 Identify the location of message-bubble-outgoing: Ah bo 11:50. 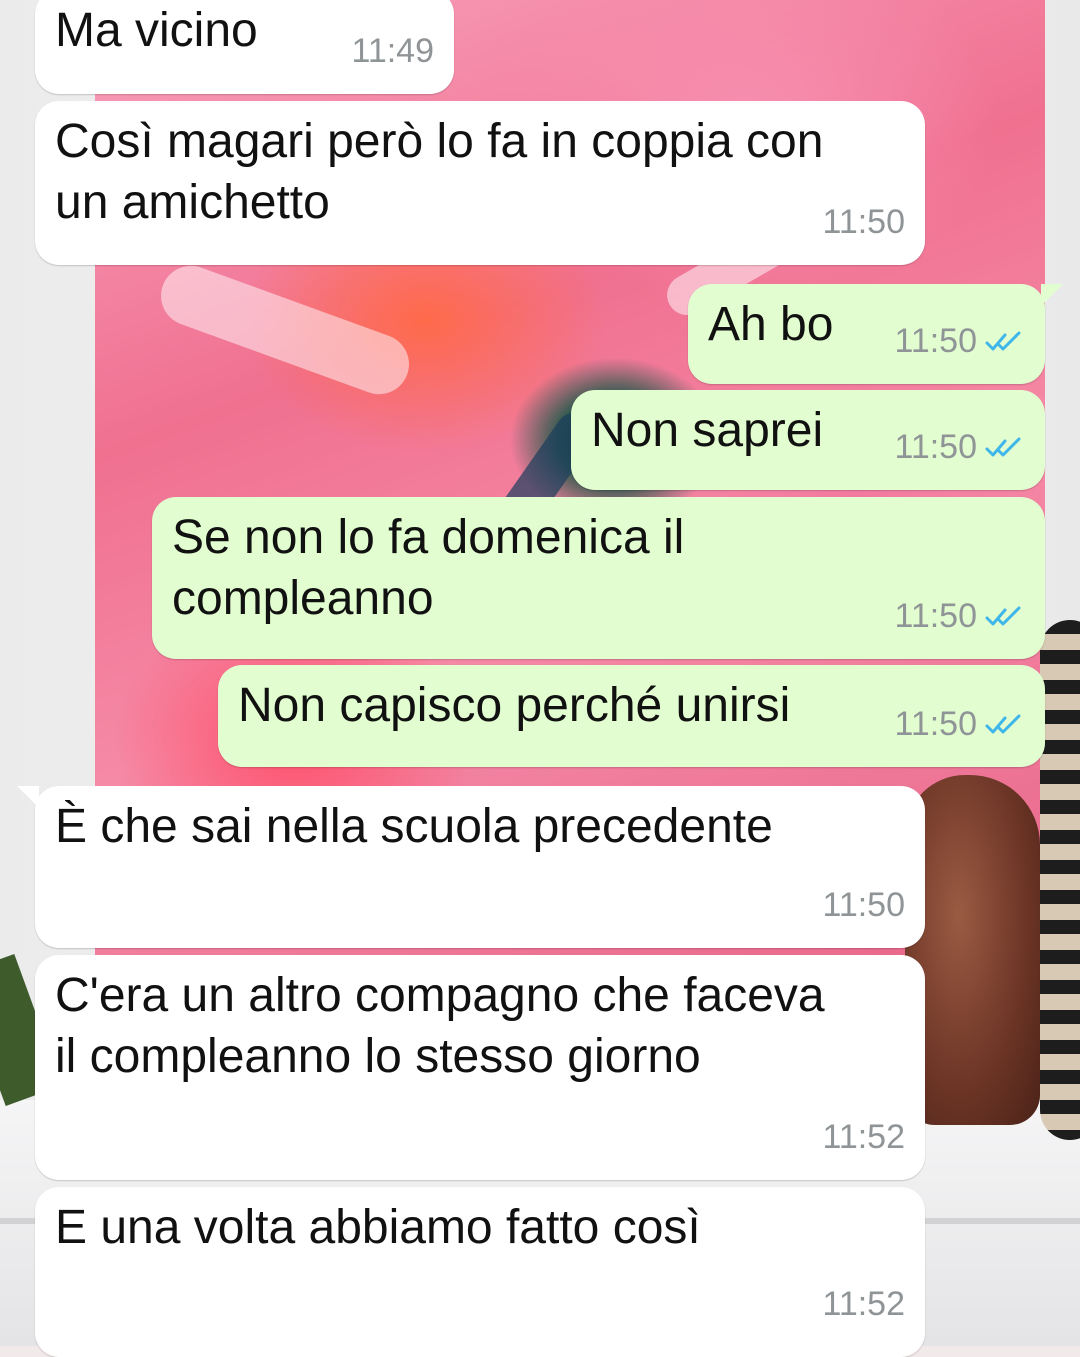
(875, 334).